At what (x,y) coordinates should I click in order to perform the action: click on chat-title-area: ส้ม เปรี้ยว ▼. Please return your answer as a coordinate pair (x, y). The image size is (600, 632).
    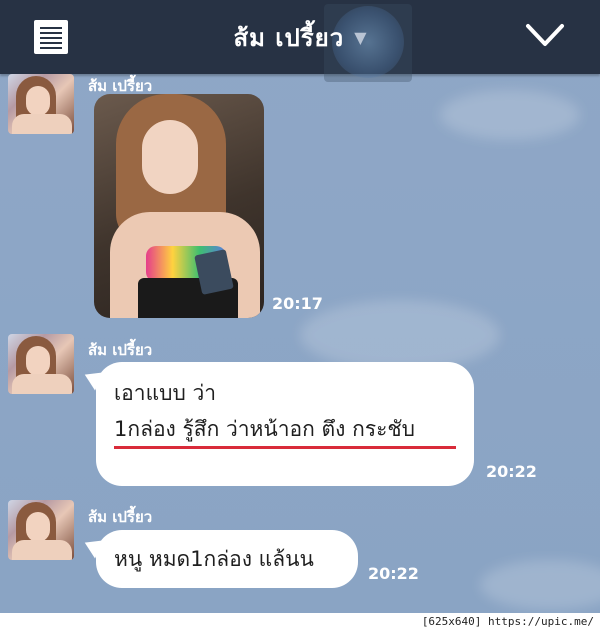
    Looking at the image, I should click on (300, 37).